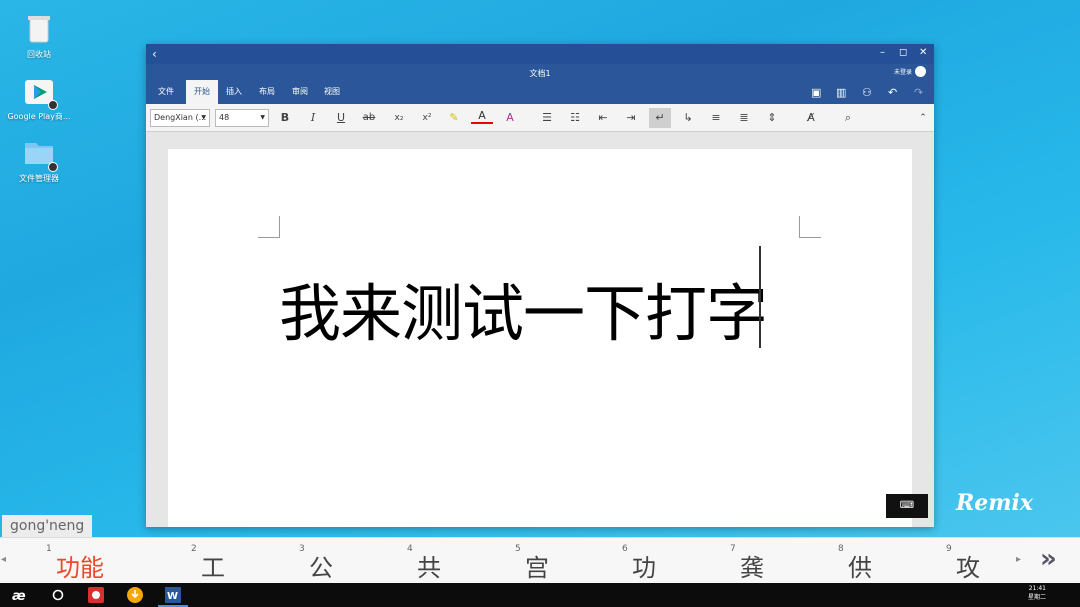 The image size is (1080, 607). Describe the element at coordinates (234, 92) in the screenshot. I see `tab-insert: 插入` at that location.